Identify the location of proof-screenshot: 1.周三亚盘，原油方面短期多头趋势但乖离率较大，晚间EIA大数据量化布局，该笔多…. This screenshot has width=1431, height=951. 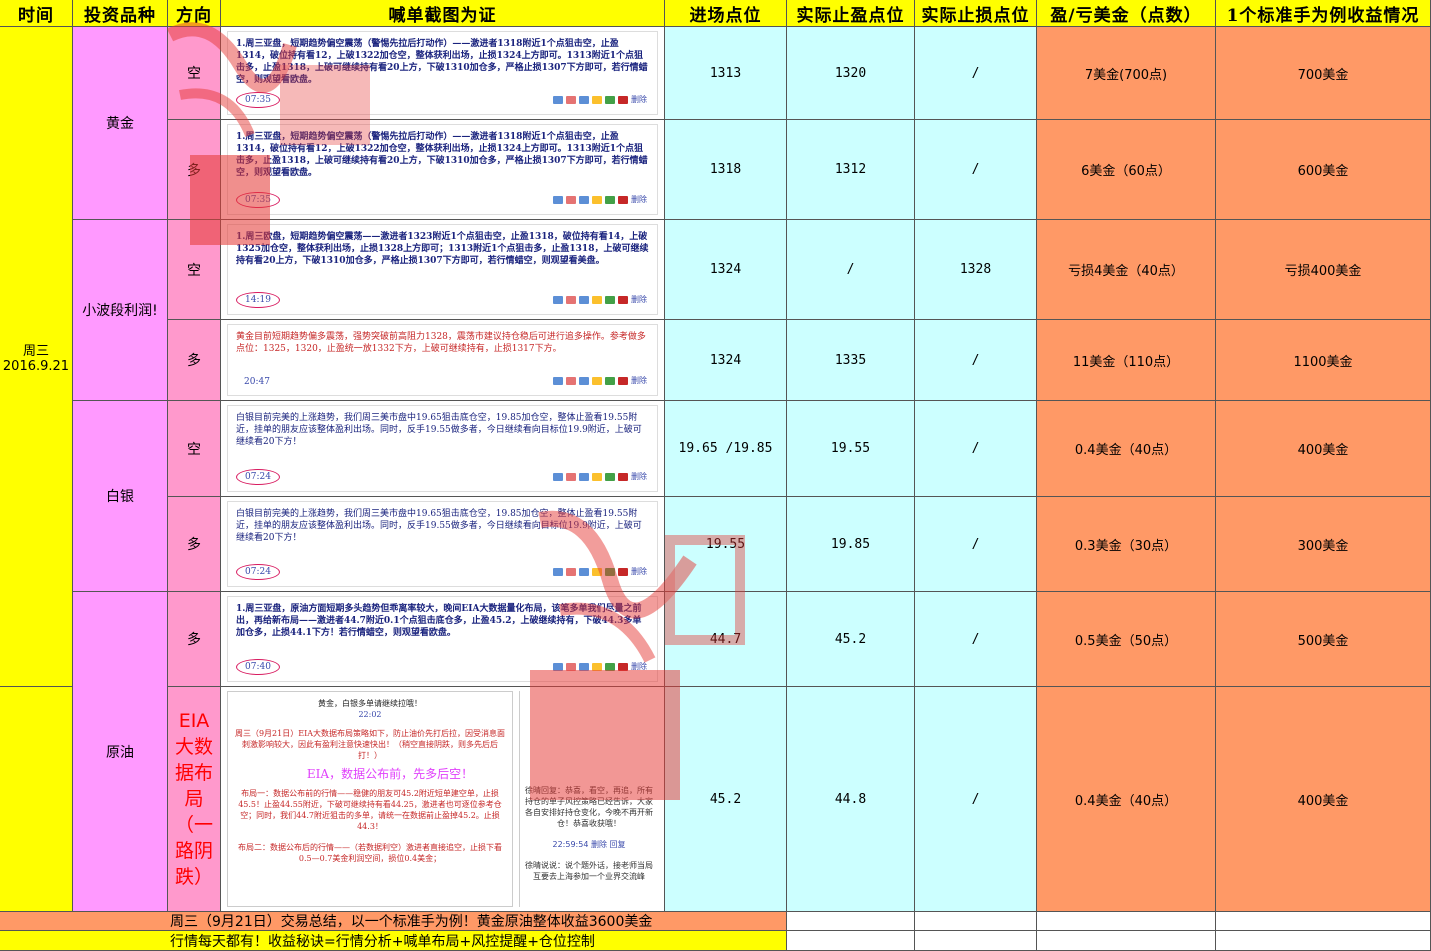
(443, 639).